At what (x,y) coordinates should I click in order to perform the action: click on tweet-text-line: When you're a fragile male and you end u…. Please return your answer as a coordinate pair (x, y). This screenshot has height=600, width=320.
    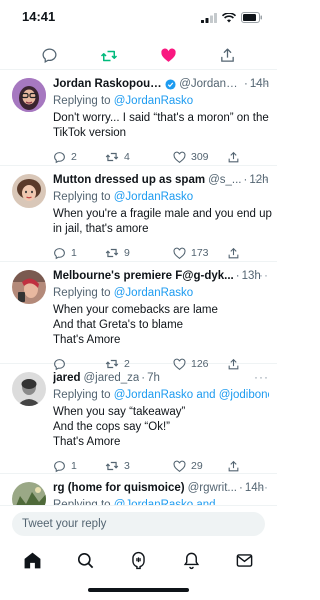
    Looking at the image, I should click on (162, 214).